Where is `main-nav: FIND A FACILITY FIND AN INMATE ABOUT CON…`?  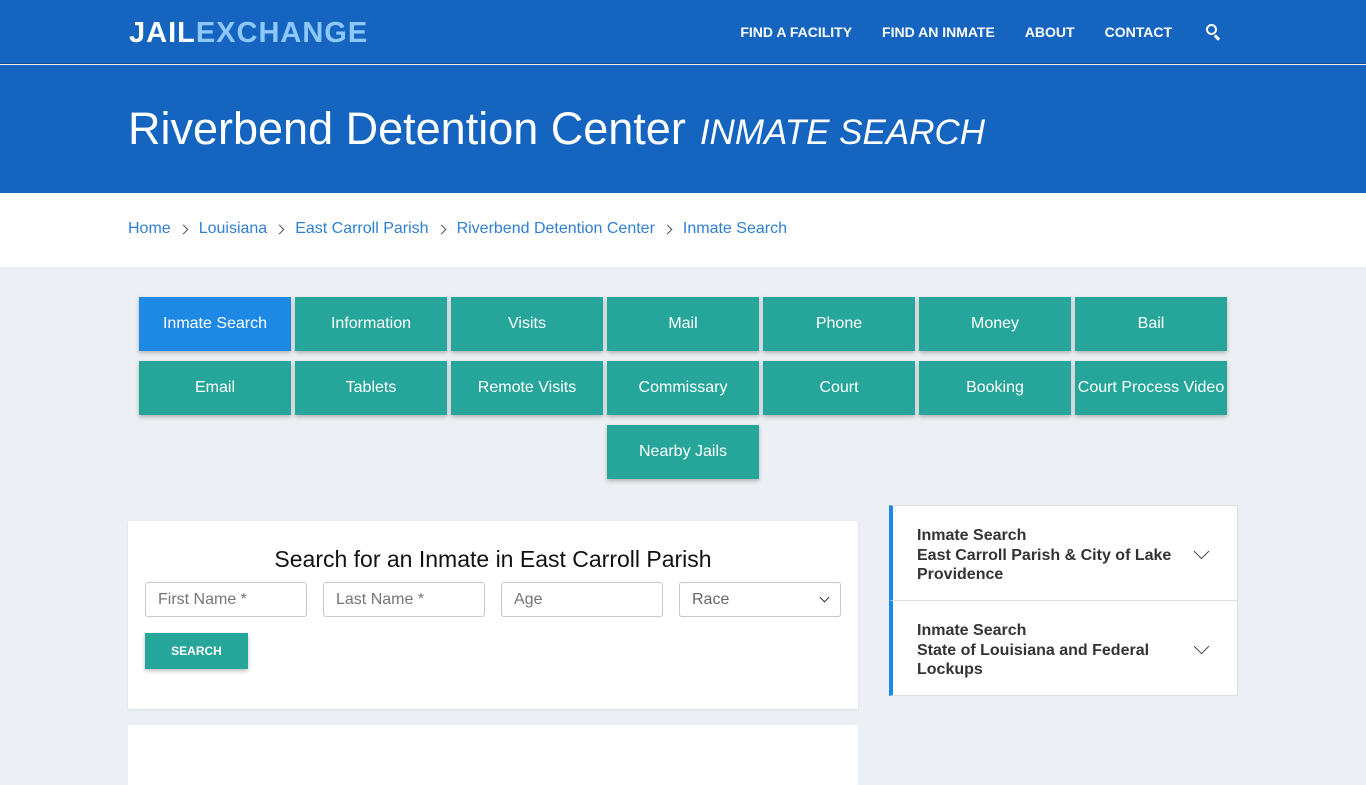 main-nav: FIND A FACILITY FIND AN INMATE ABOUT CON… is located at coordinates (966, 32).